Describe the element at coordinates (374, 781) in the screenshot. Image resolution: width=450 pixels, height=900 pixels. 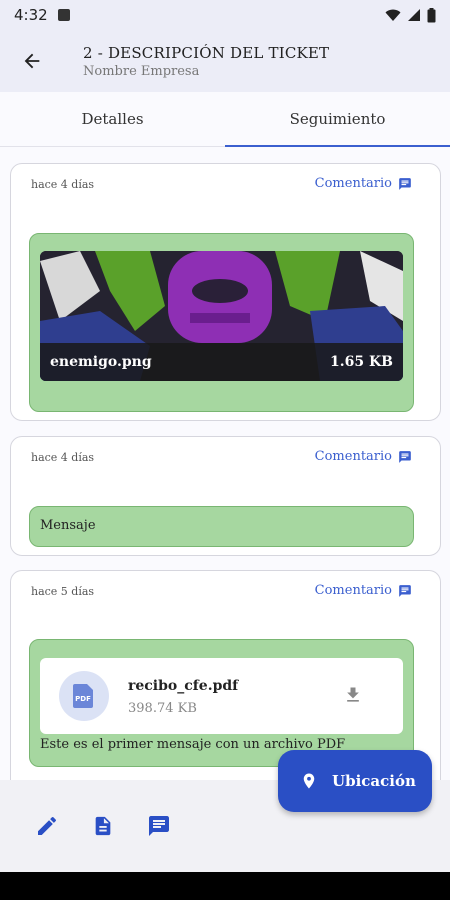
I see `fab-label: Ubicación` at that location.